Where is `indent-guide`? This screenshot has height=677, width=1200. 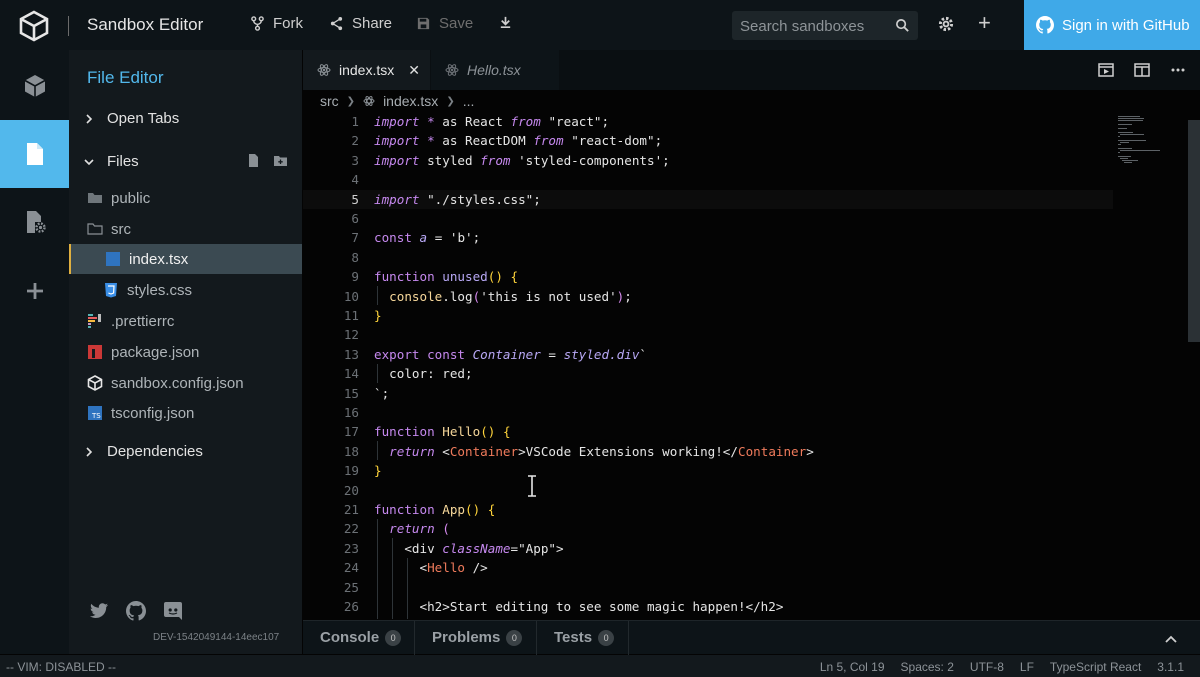 indent-guide is located at coordinates (392, 578).